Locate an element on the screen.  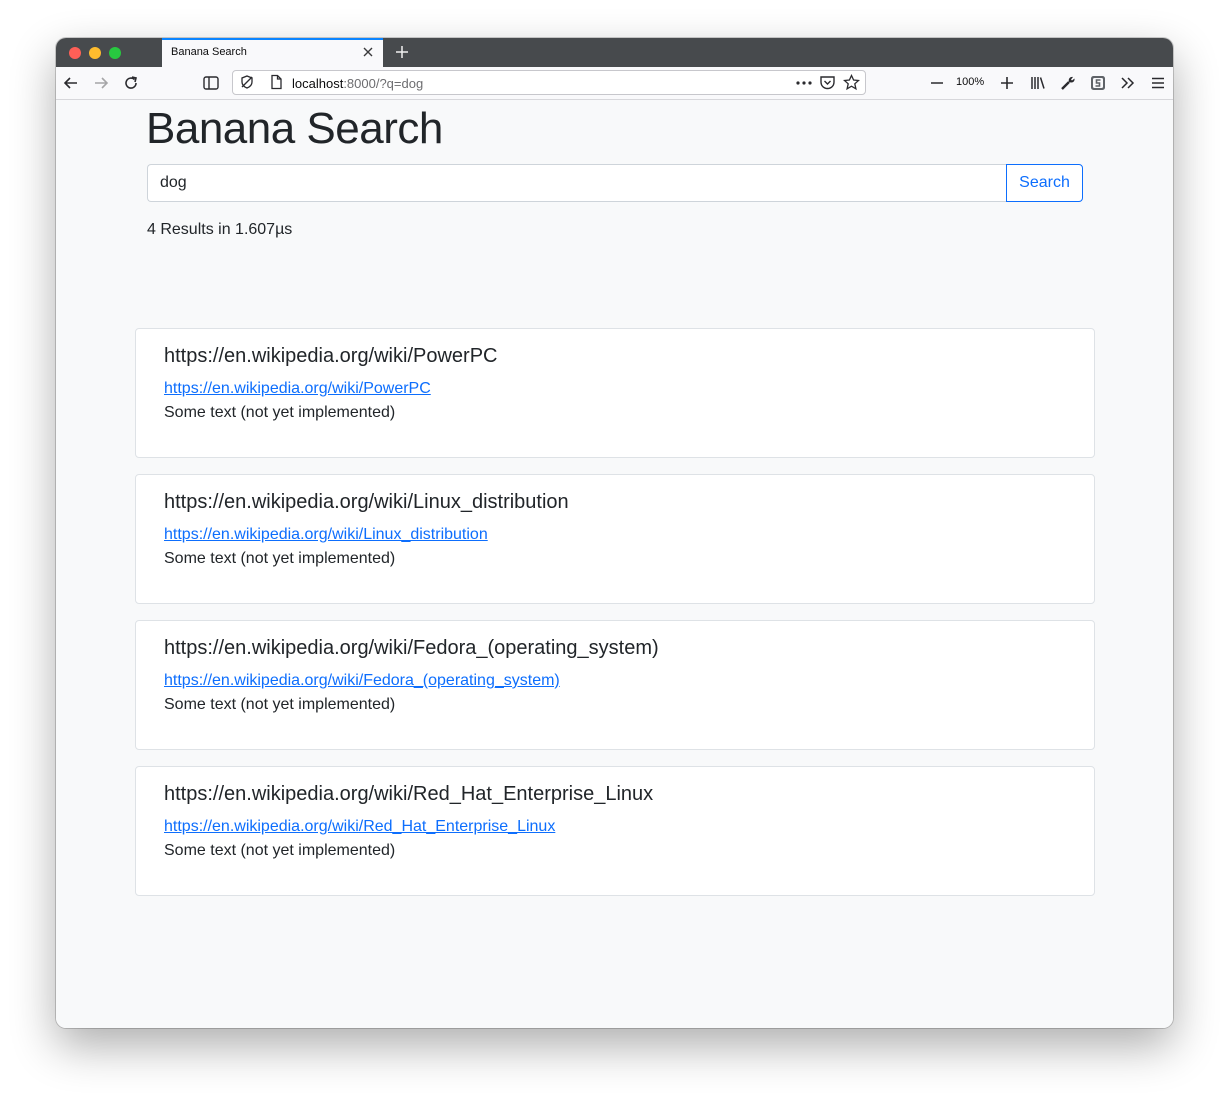
page-actions-icon is located at coordinates (804, 83).